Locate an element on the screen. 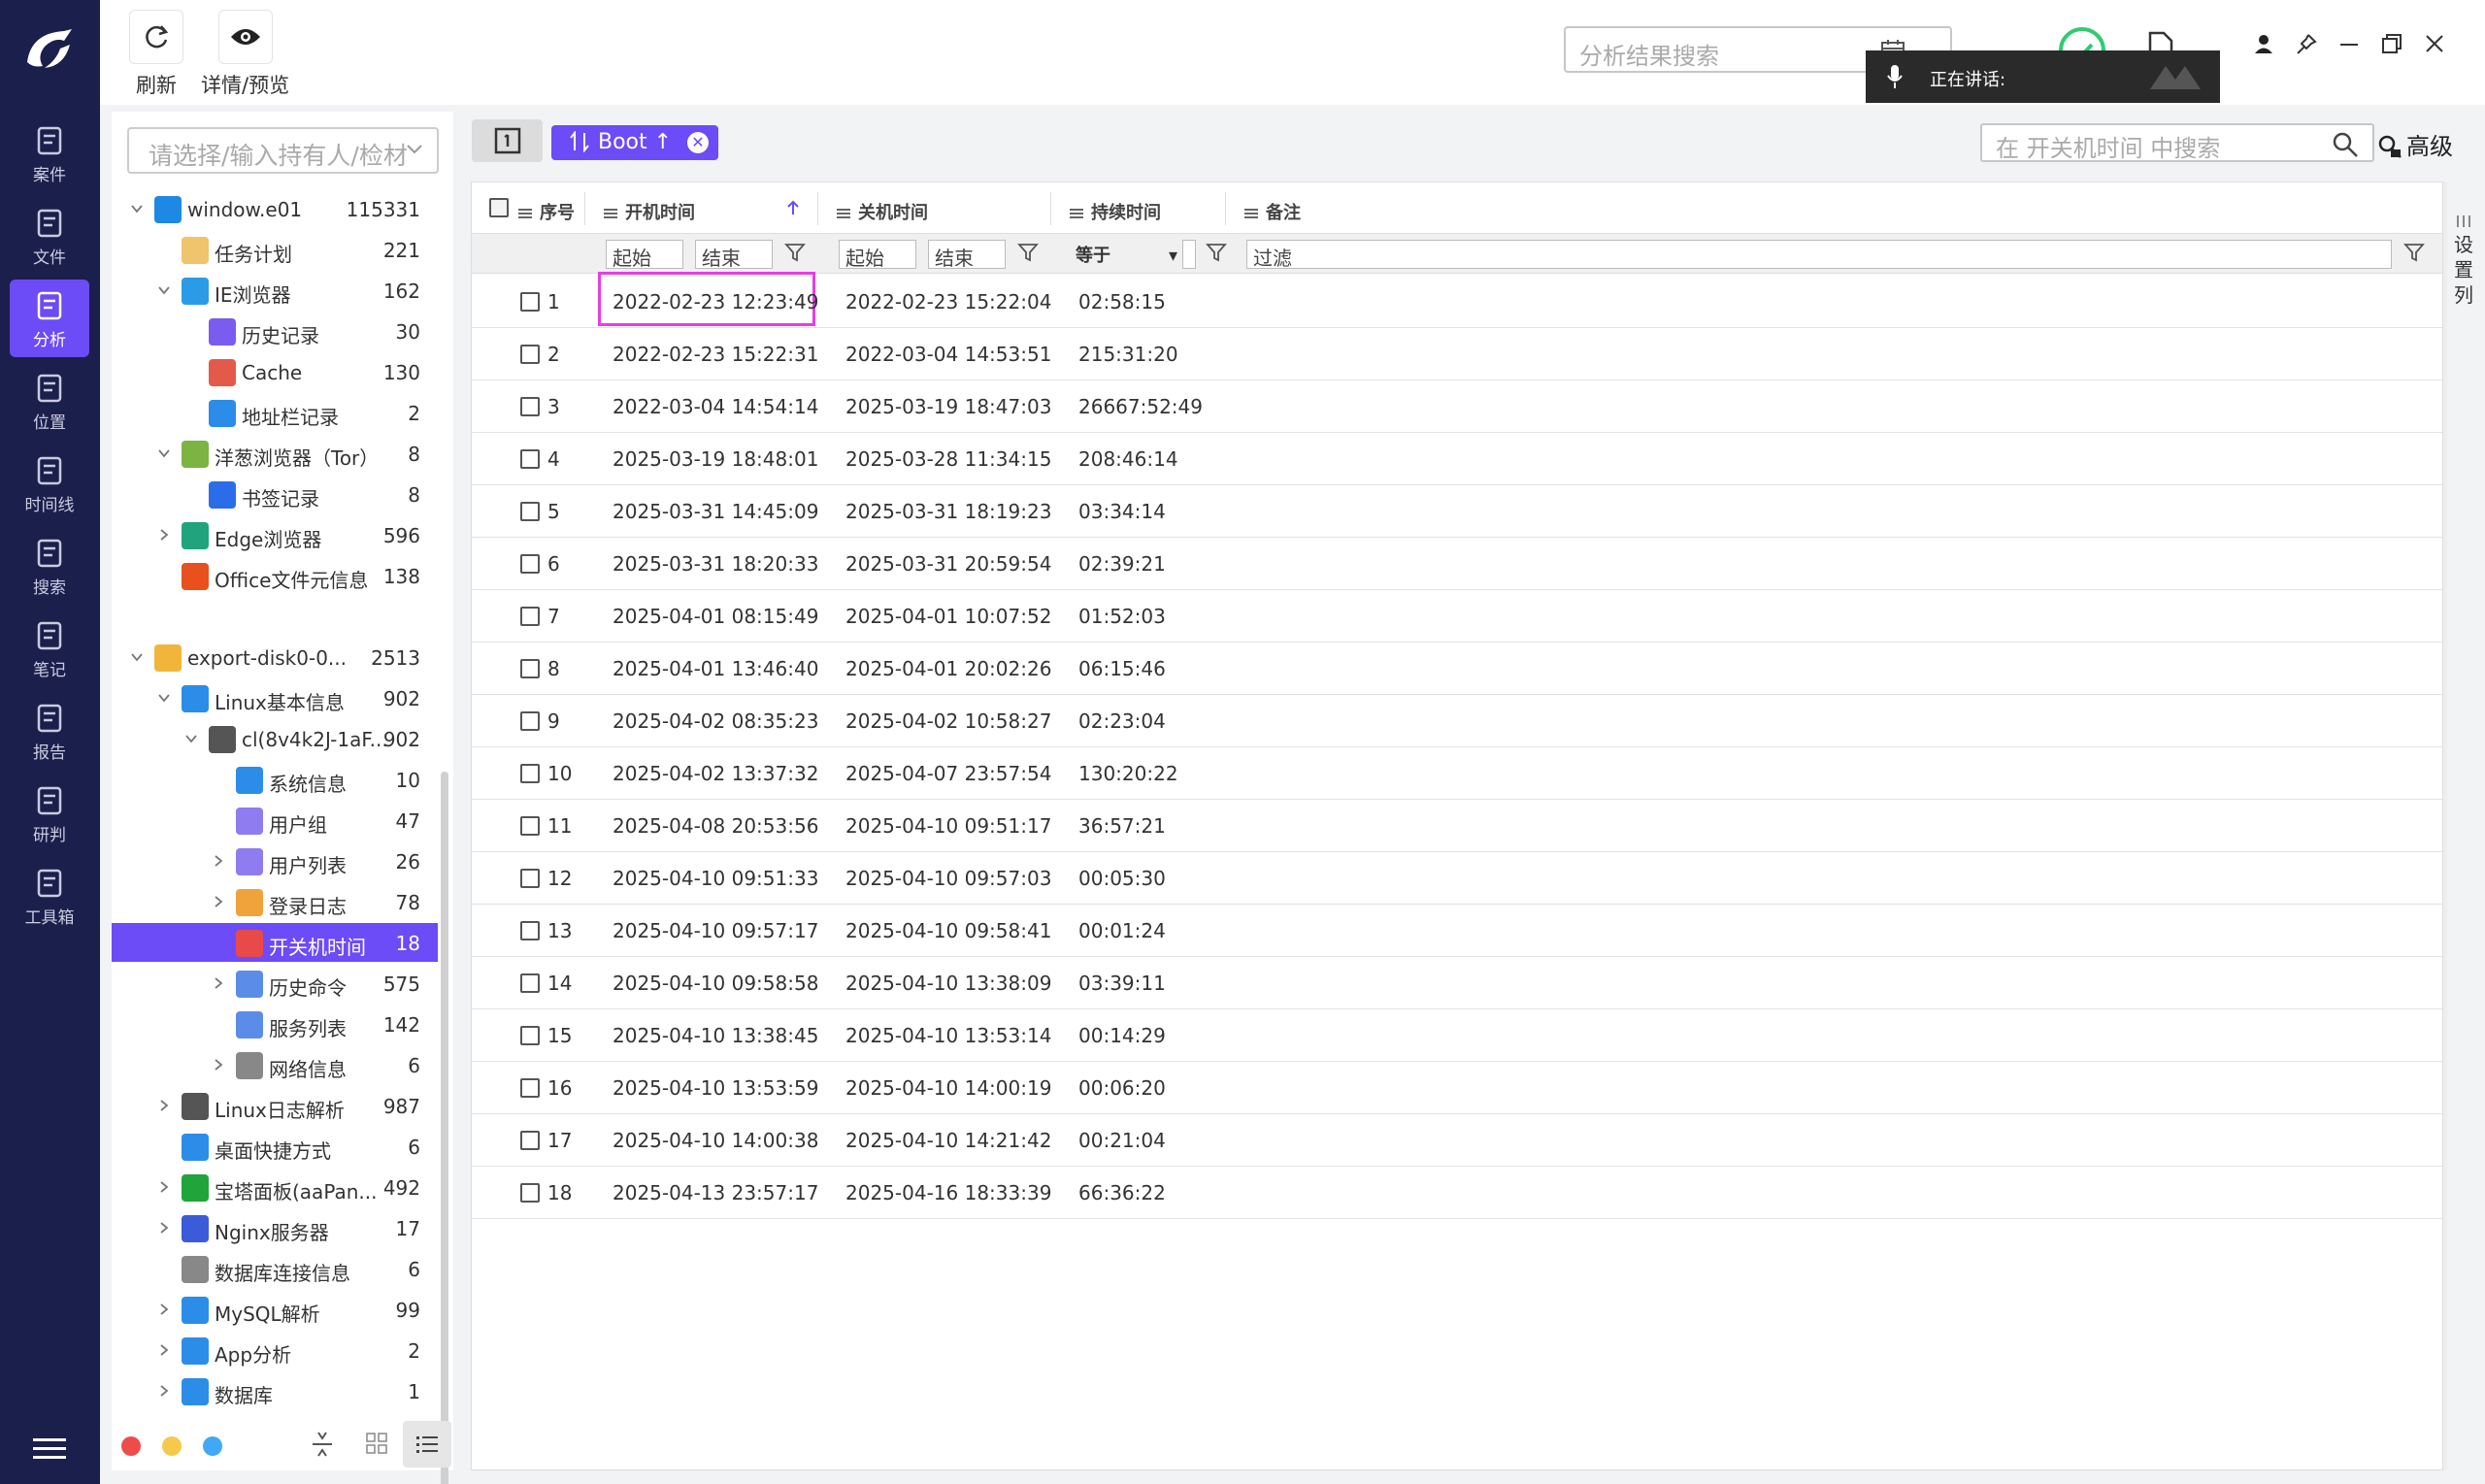 The width and height of the screenshot is (2485, 1484). set-columns-button: 设置列 is located at coordinates (2463, 327).